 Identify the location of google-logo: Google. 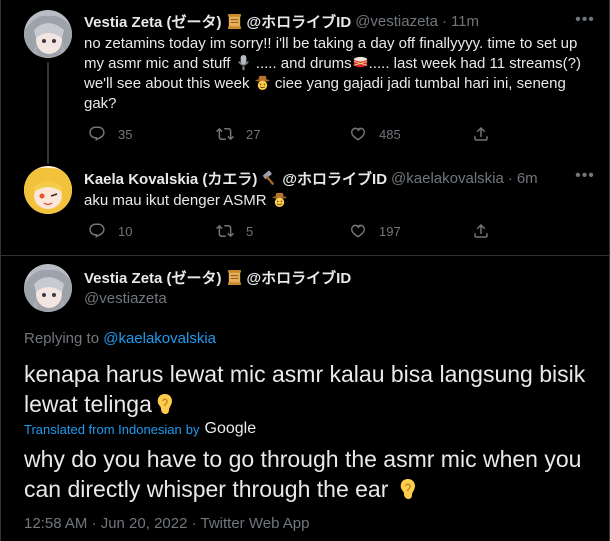
(230, 428).